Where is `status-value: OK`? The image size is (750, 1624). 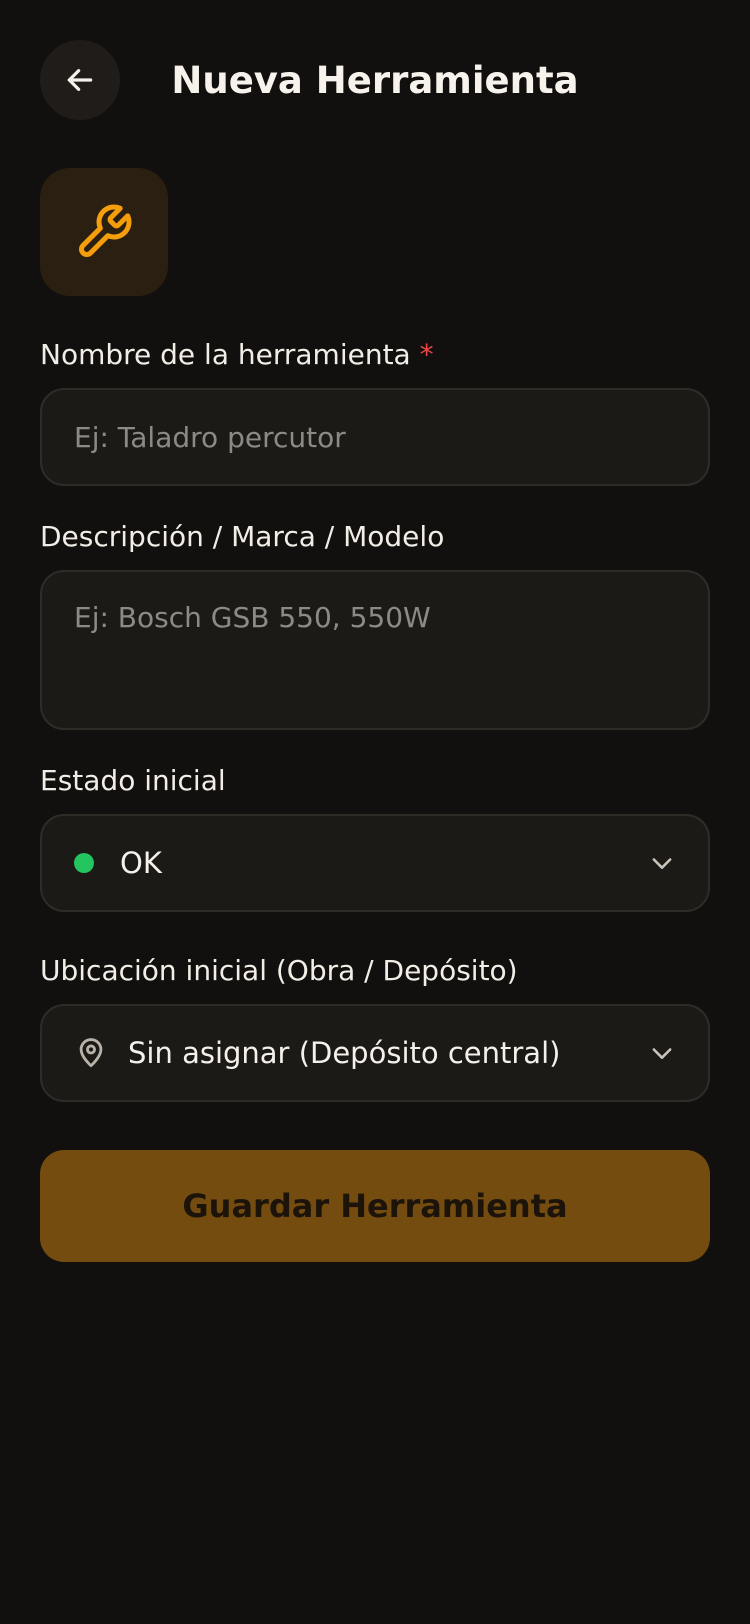 status-value: OK is located at coordinates (141, 863).